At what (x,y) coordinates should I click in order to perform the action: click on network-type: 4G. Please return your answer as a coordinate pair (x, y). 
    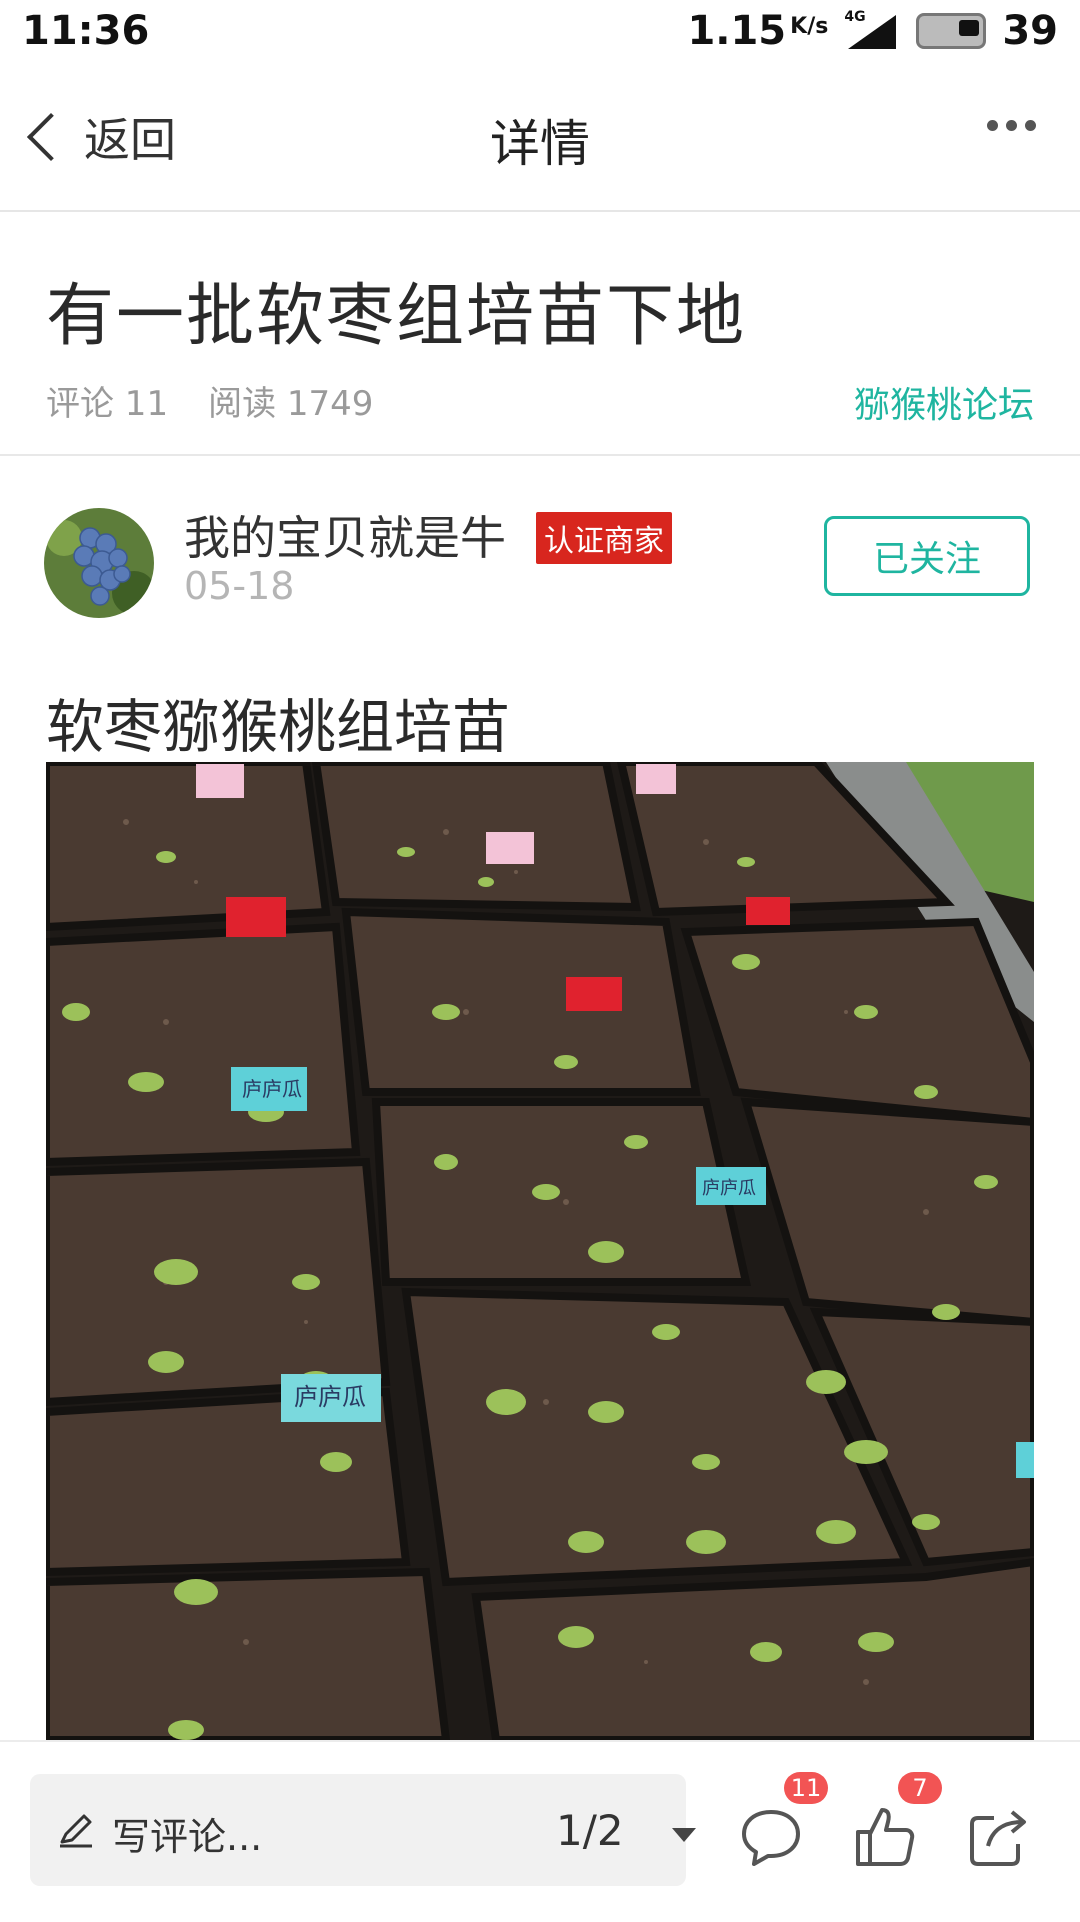
    Looking at the image, I should click on (855, 17).